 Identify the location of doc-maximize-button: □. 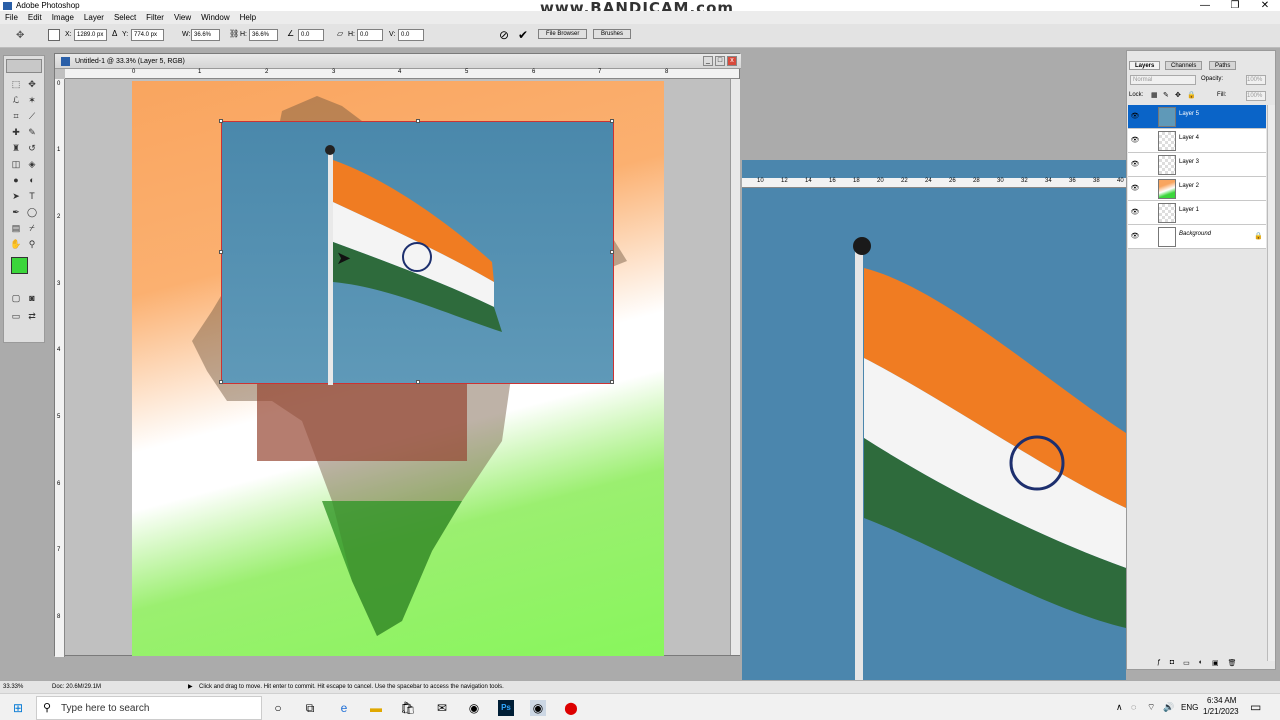
(720, 61).